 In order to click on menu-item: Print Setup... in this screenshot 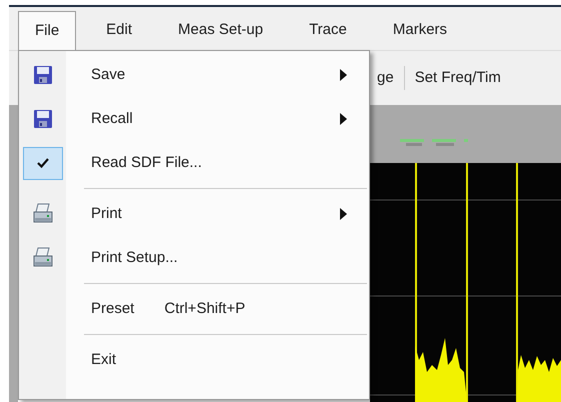, I will do `click(194, 258)`.